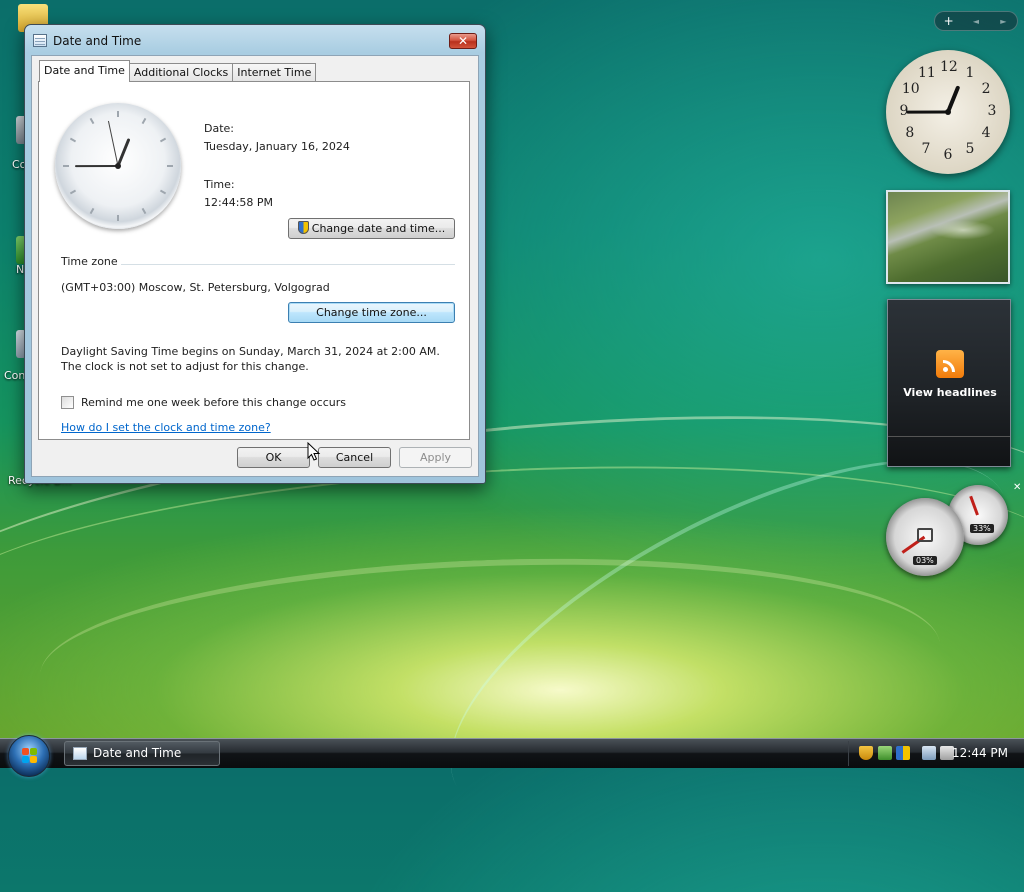  What do you see at coordinates (885, 753) in the screenshot?
I see `windows-update-icon` at bounding box center [885, 753].